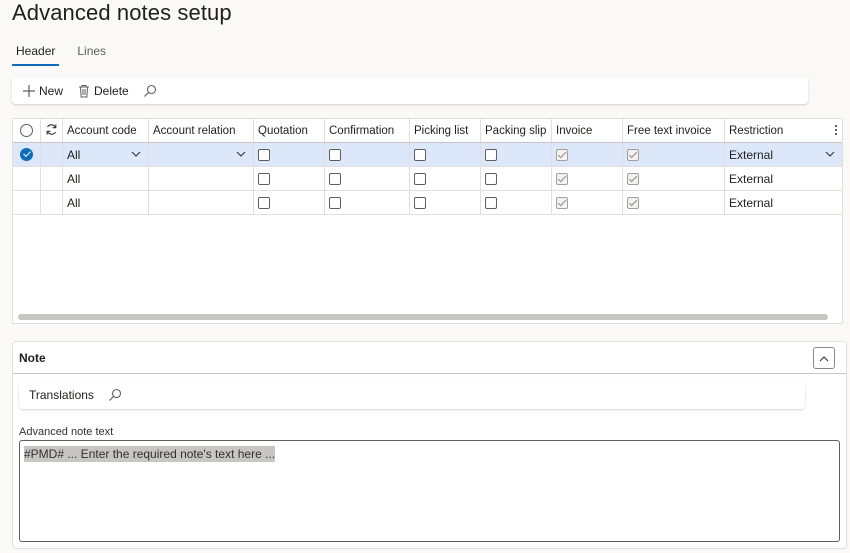 This screenshot has width=850, height=553. I want to click on refresh-icon, so click(51, 131).